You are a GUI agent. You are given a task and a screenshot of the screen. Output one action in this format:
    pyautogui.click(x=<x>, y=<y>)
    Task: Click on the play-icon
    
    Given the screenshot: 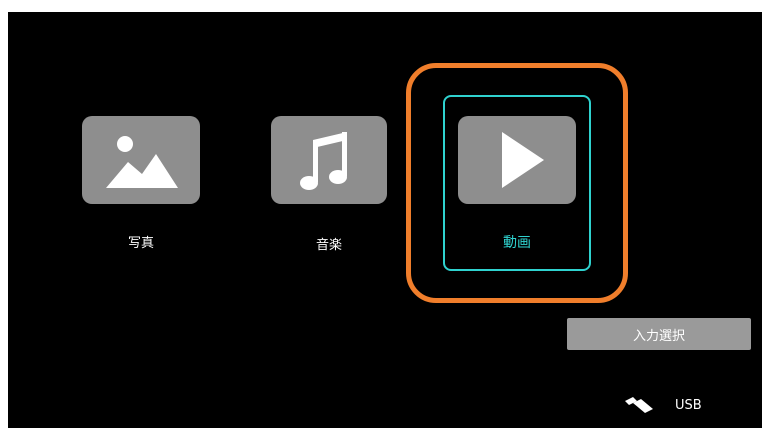 What is the action you would take?
    pyautogui.click(x=523, y=160)
    